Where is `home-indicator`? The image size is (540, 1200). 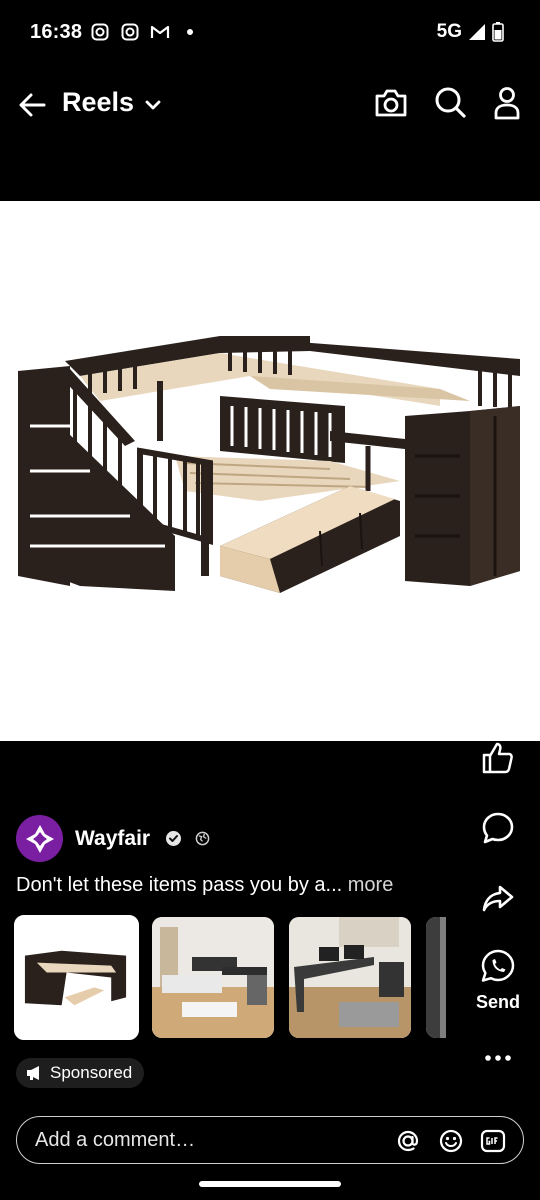
home-indicator is located at coordinates (270, 1184).